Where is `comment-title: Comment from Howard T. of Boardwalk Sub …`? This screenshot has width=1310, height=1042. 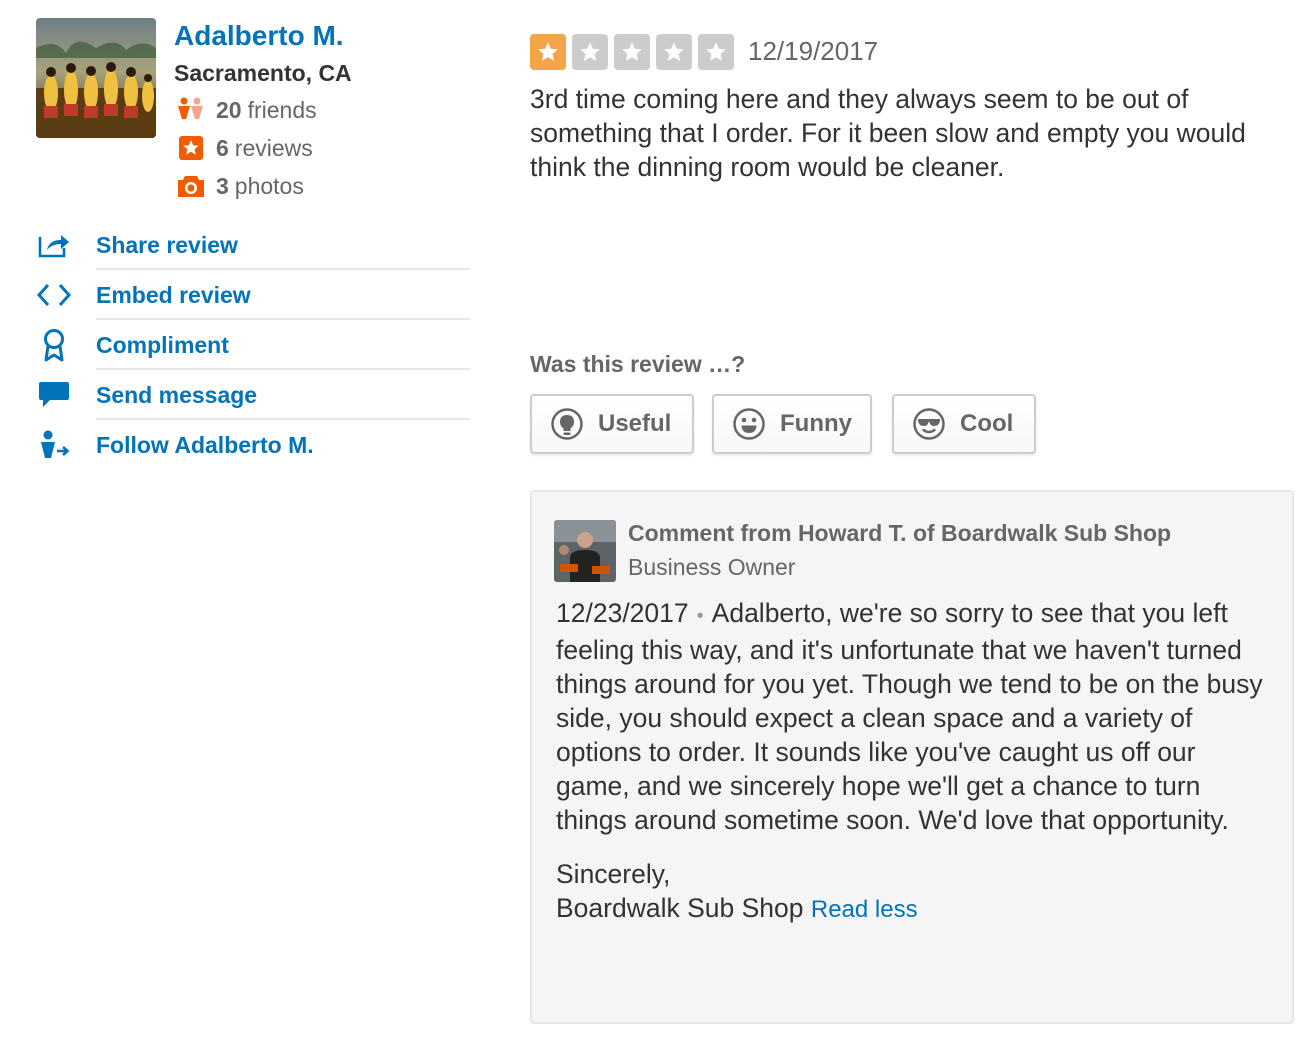
comment-title: Comment from Howard T. of Boardwalk Sub … is located at coordinates (900, 533).